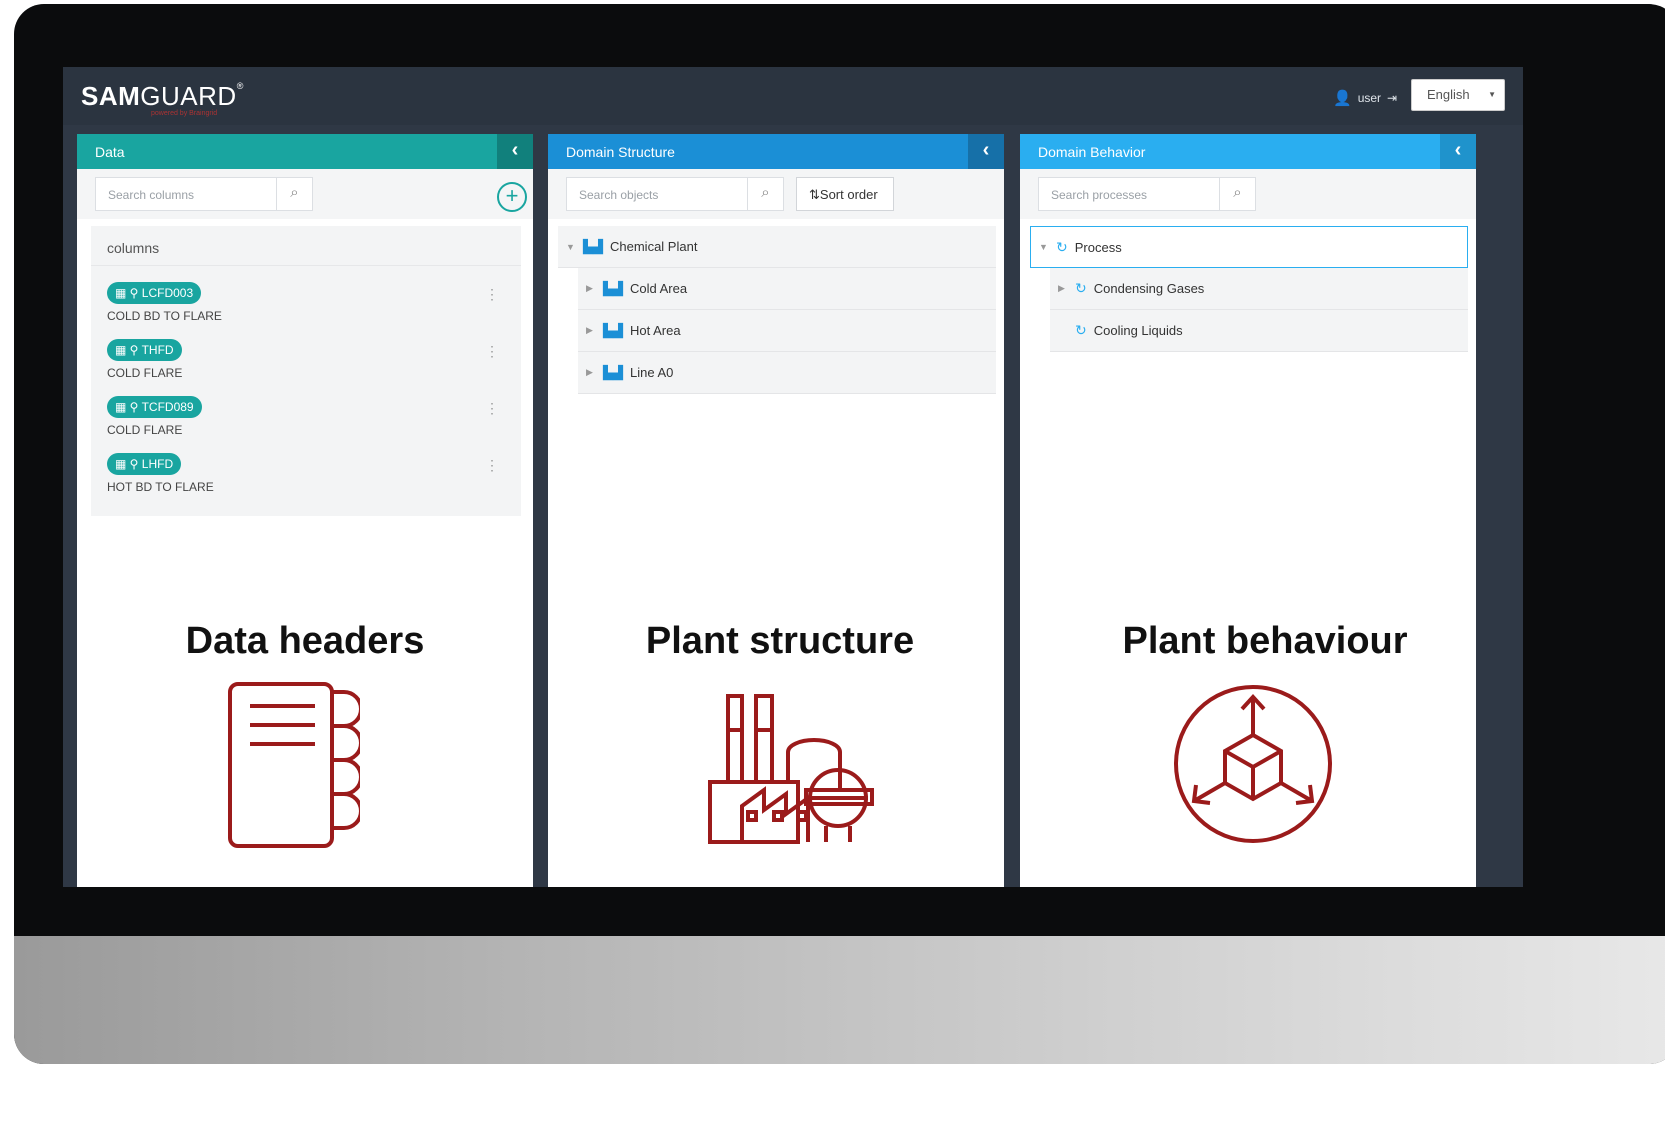 The image size is (1665, 1131). I want to click on search-input: Search processes ⌕, so click(1147, 194).